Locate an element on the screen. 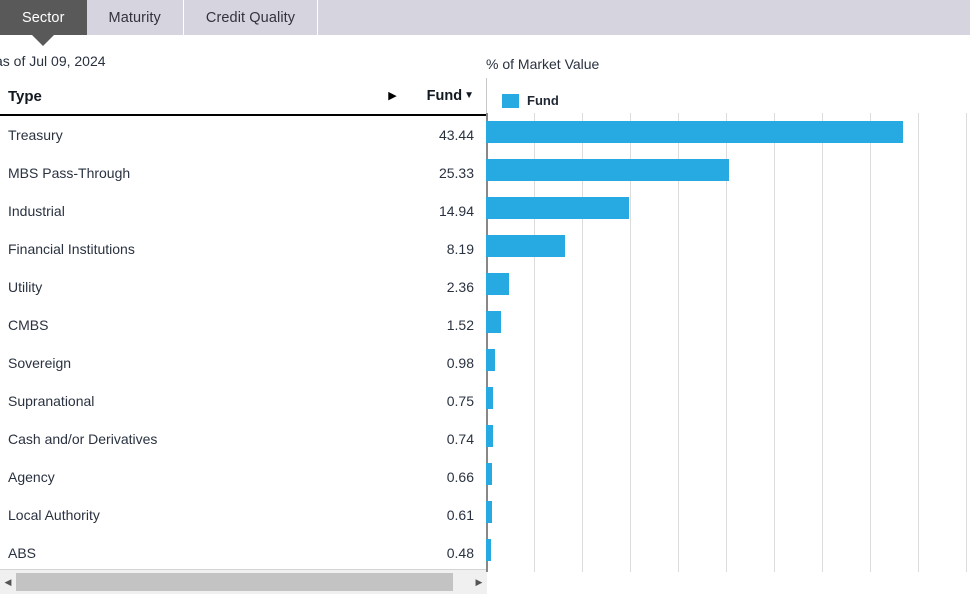 This screenshot has height=594, width=970. row-fund-value: 1.52 is located at coordinates (460, 325).